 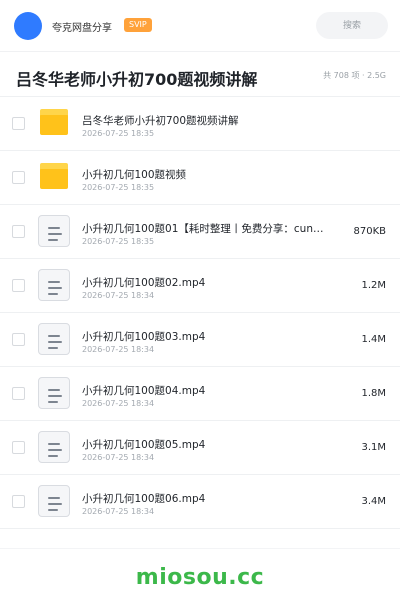 I want to click on list-item: 小升初几何100题04.mp4 2026-07-25 18:34 1.8M, so click(x=200, y=394).